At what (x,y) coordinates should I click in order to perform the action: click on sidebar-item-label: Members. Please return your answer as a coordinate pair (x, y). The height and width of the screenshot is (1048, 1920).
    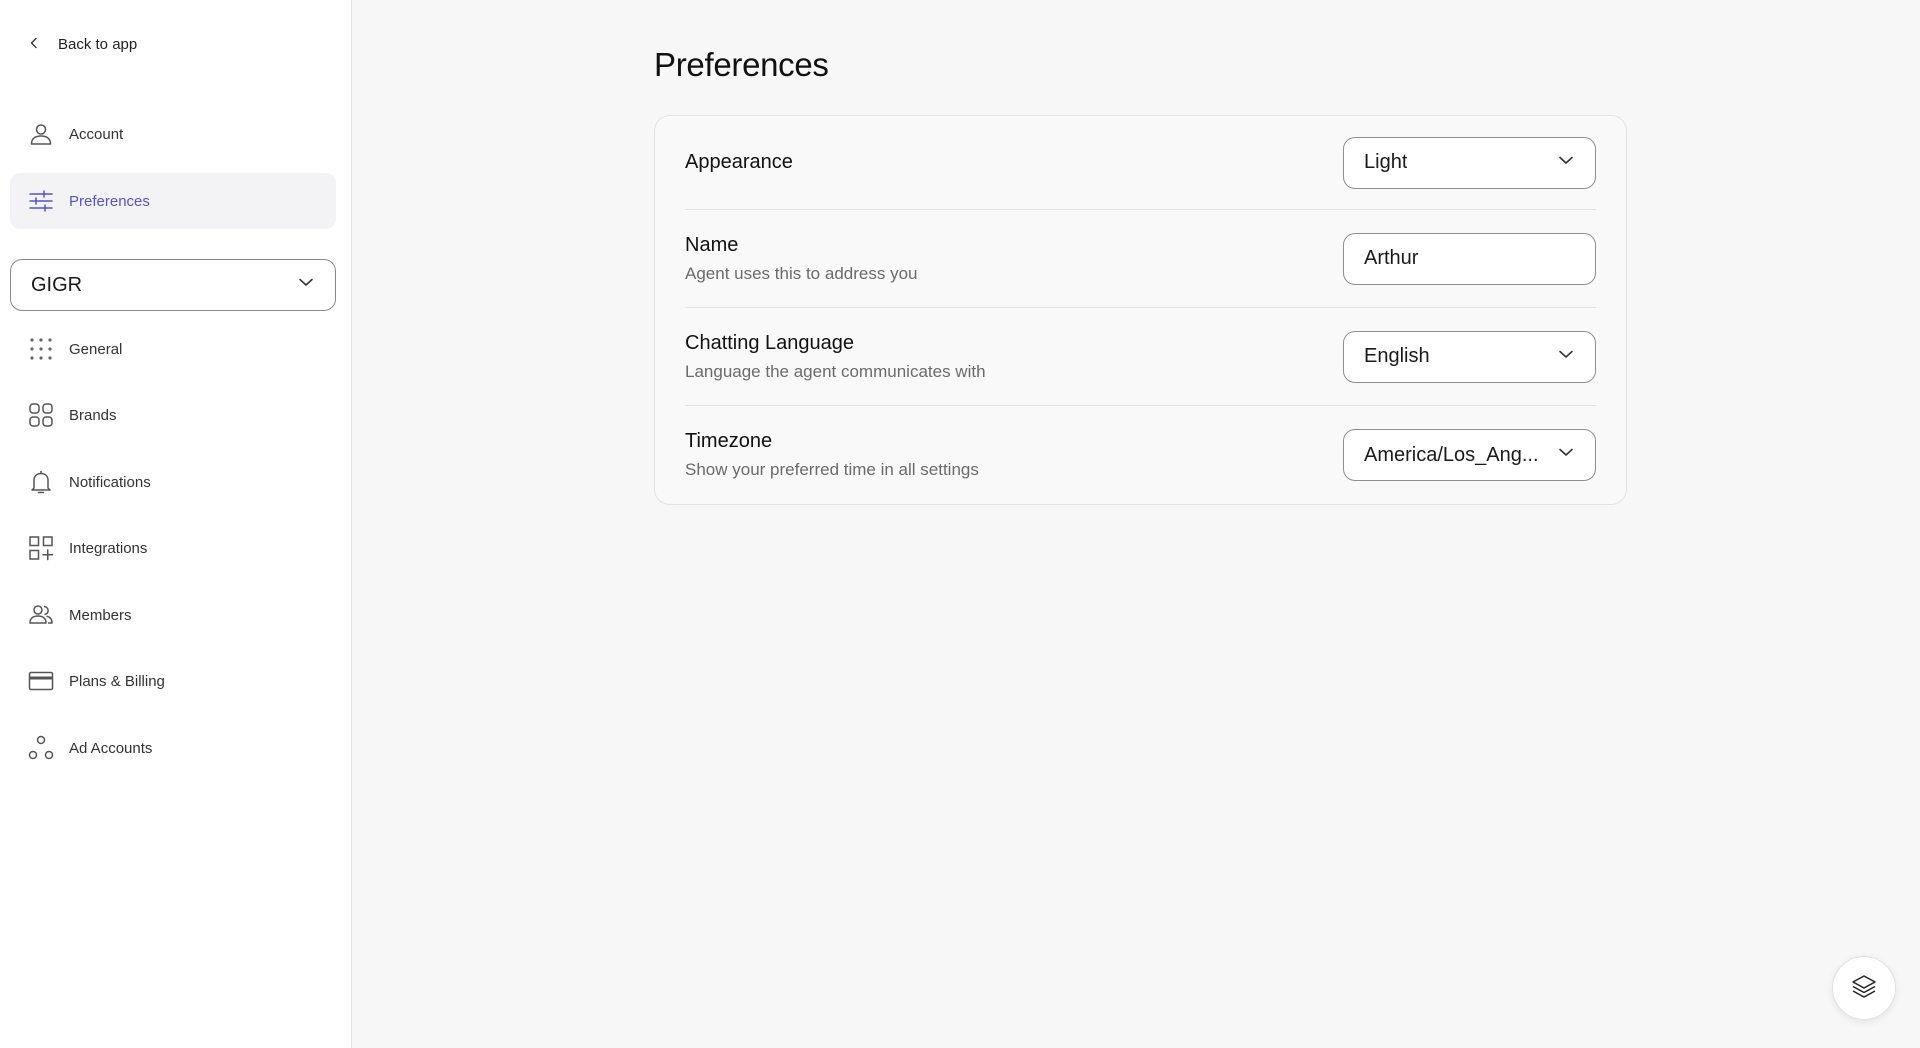
    Looking at the image, I should click on (100, 615).